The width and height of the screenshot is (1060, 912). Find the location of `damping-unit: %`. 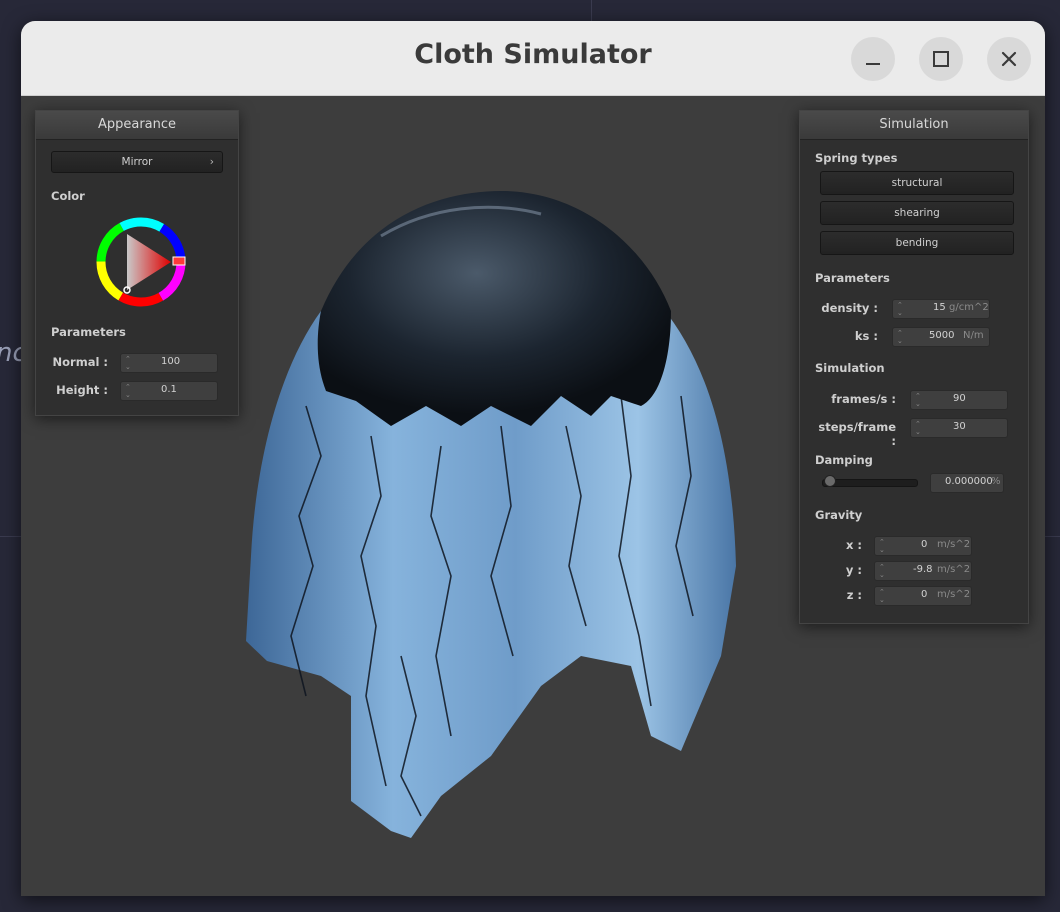

damping-unit: % is located at coordinates (996, 481).